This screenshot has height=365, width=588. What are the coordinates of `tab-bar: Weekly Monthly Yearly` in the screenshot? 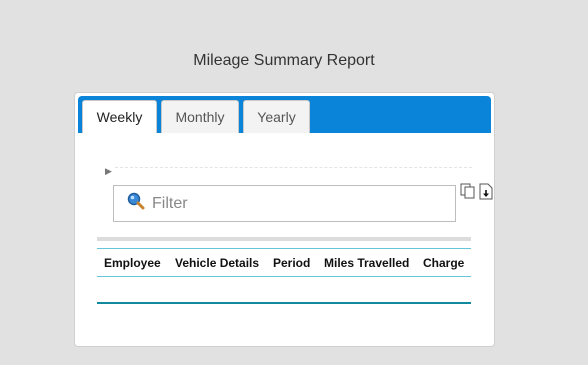 It's located at (284, 114).